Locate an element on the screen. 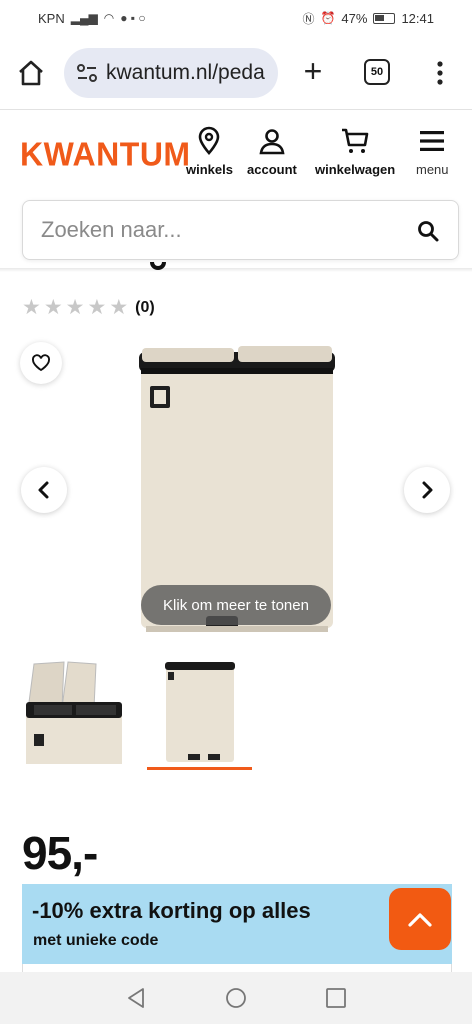 This screenshot has height=1024, width=472. nav-stores-label: winkels is located at coordinates (209, 169).